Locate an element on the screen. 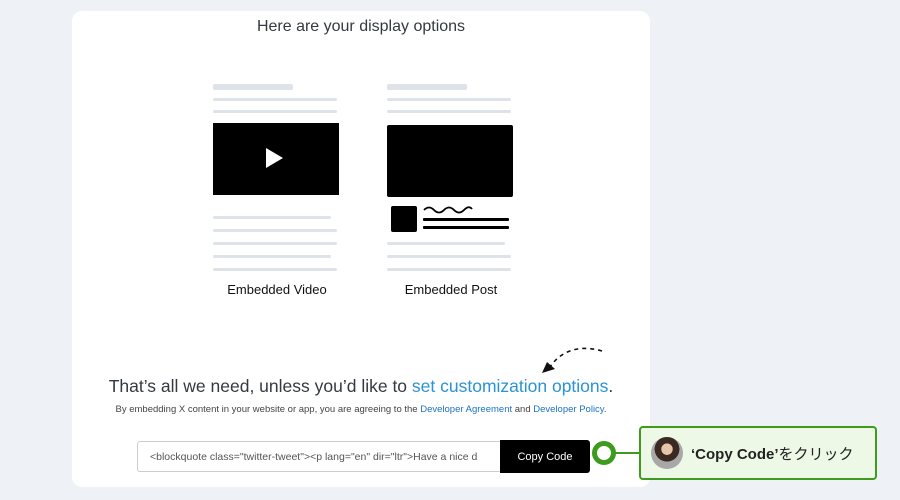 The width and height of the screenshot is (900, 500). set-customization-options-link: set customization options is located at coordinates (510, 386).